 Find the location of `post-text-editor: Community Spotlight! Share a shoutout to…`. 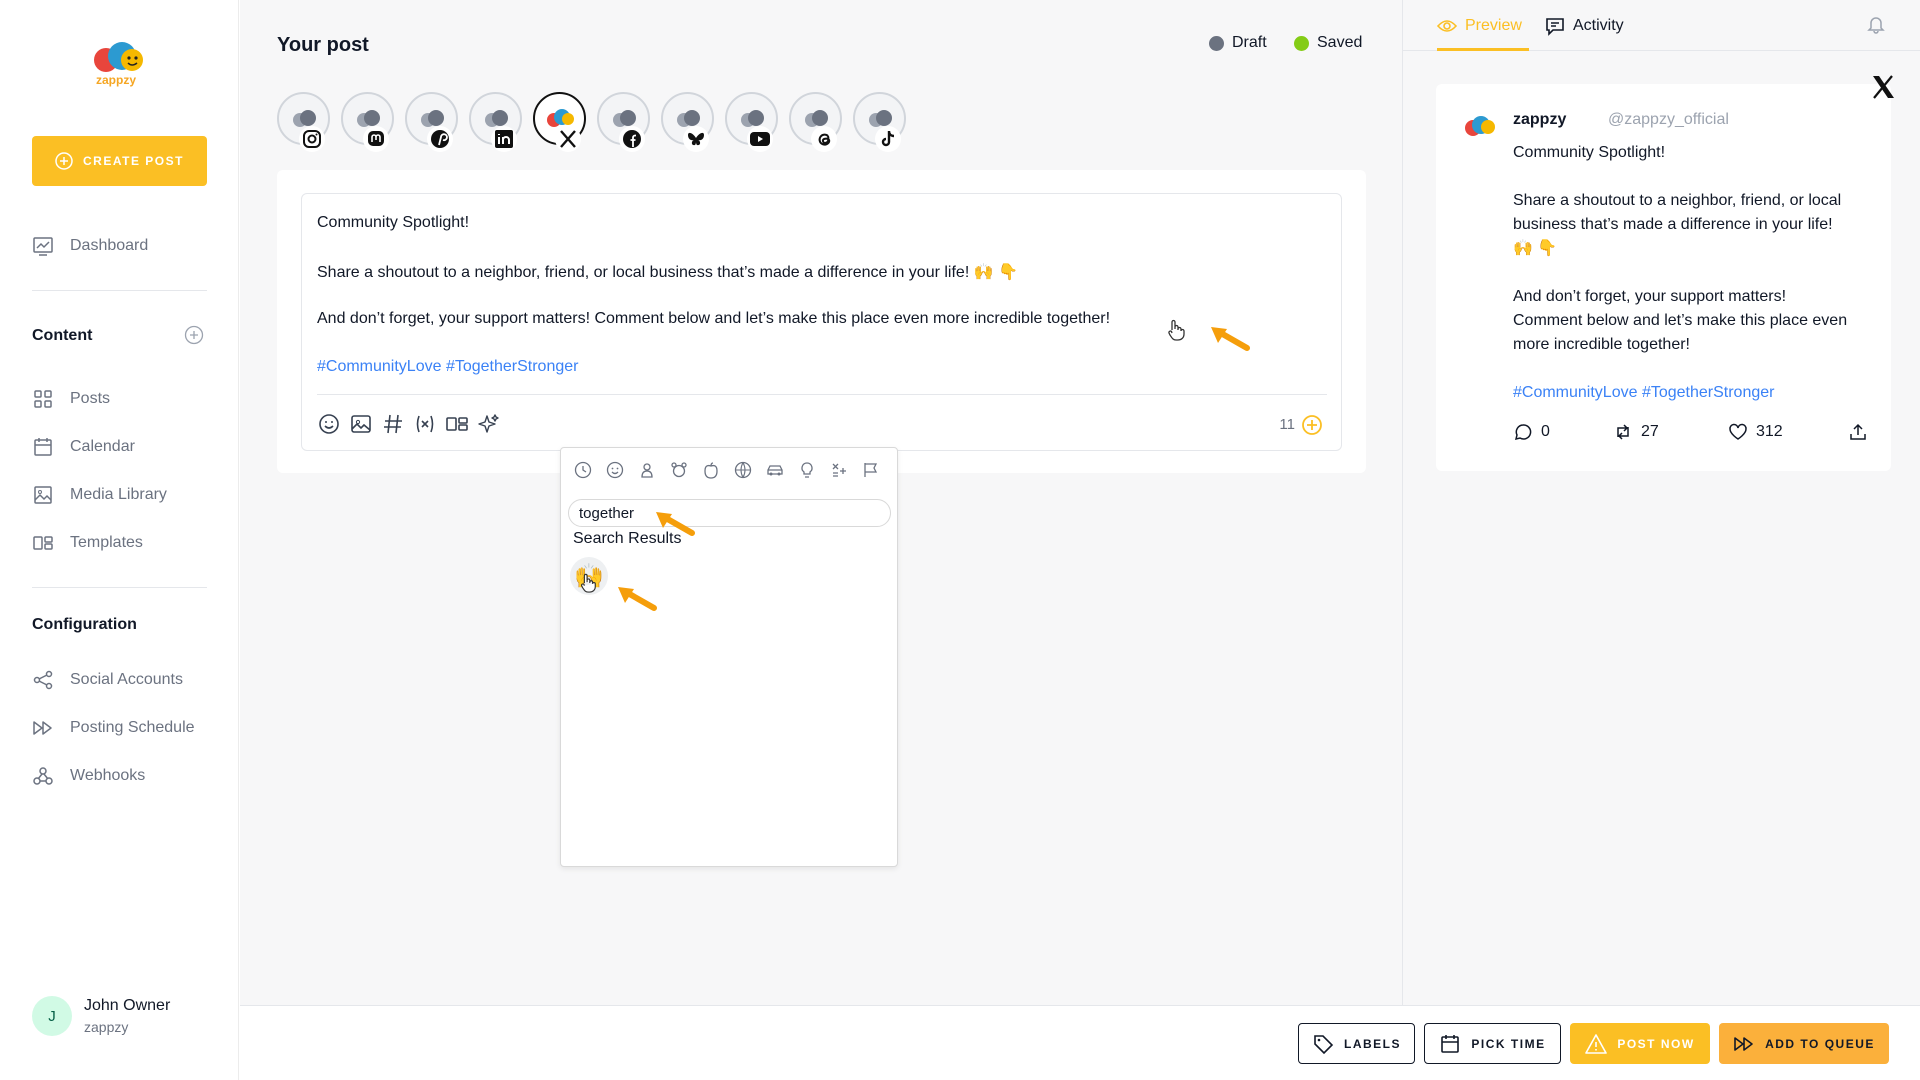

post-text-editor: Community Spotlight! Share a shoutout to… is located at coordinates (821, 322).